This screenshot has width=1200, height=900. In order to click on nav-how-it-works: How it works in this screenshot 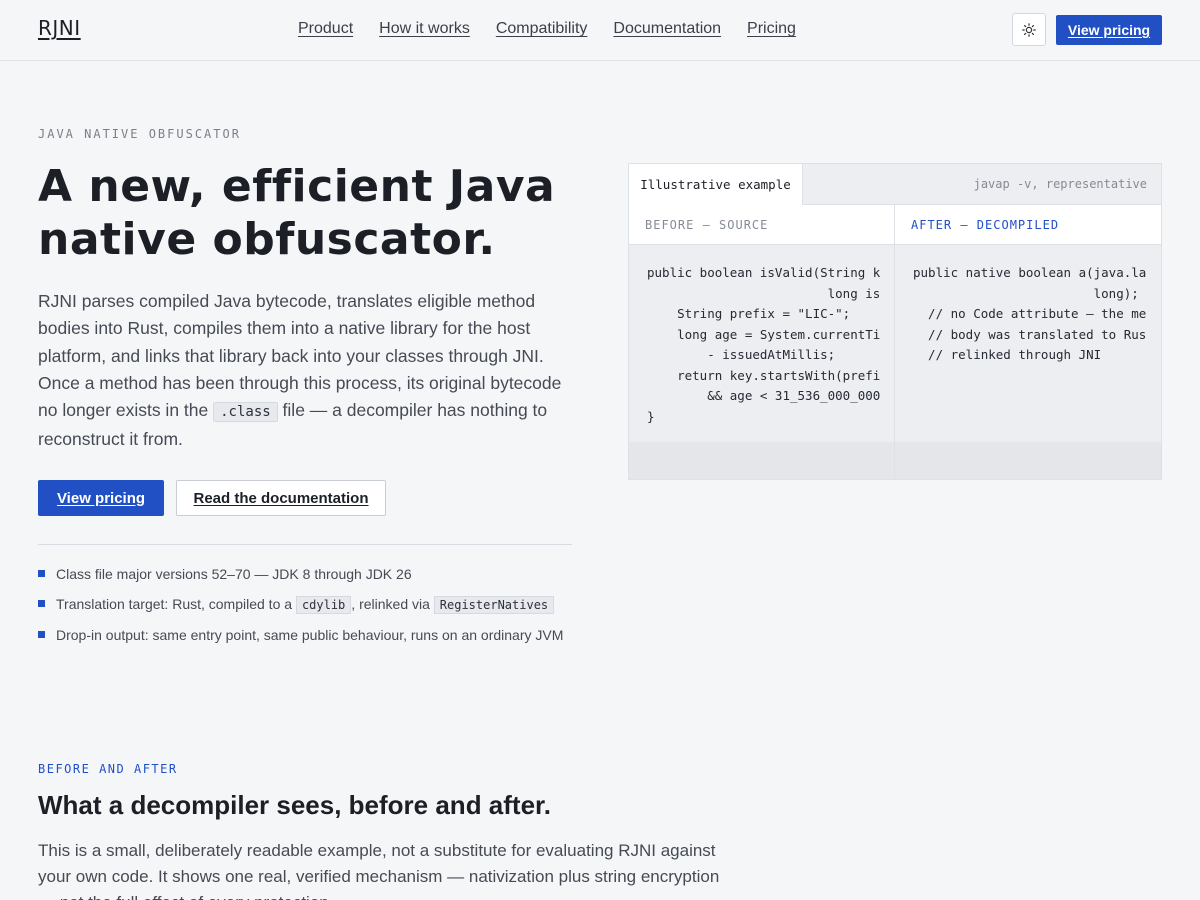, I will do `click(424, 29)`.